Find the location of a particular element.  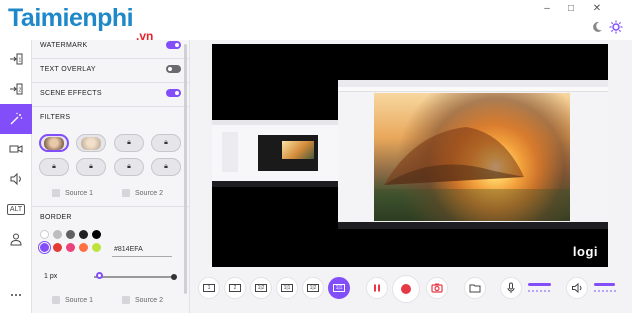

scene-effects-toggle is located at coordinates (173, 93).